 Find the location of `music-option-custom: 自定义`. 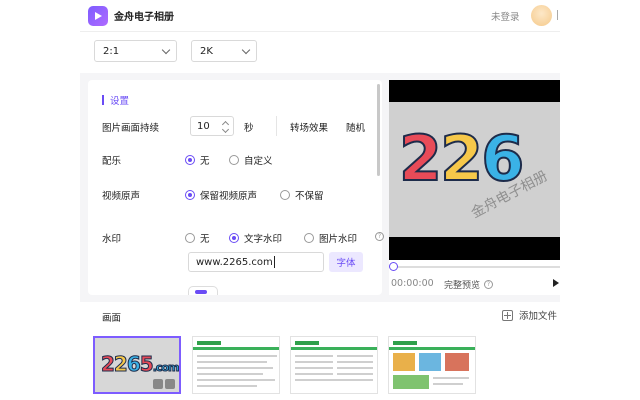

music-option-custom: 自定义 is located at coordinates (251, 160).